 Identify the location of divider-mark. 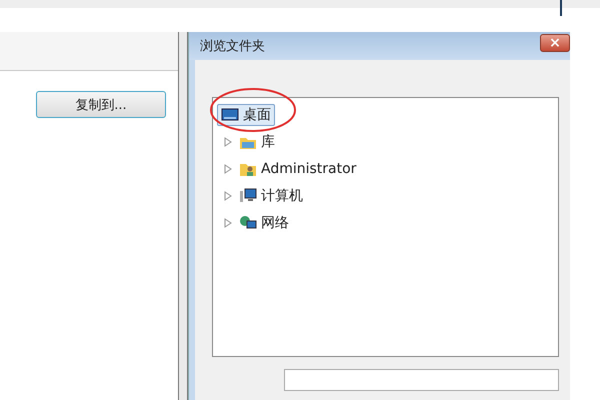
(561, 8).